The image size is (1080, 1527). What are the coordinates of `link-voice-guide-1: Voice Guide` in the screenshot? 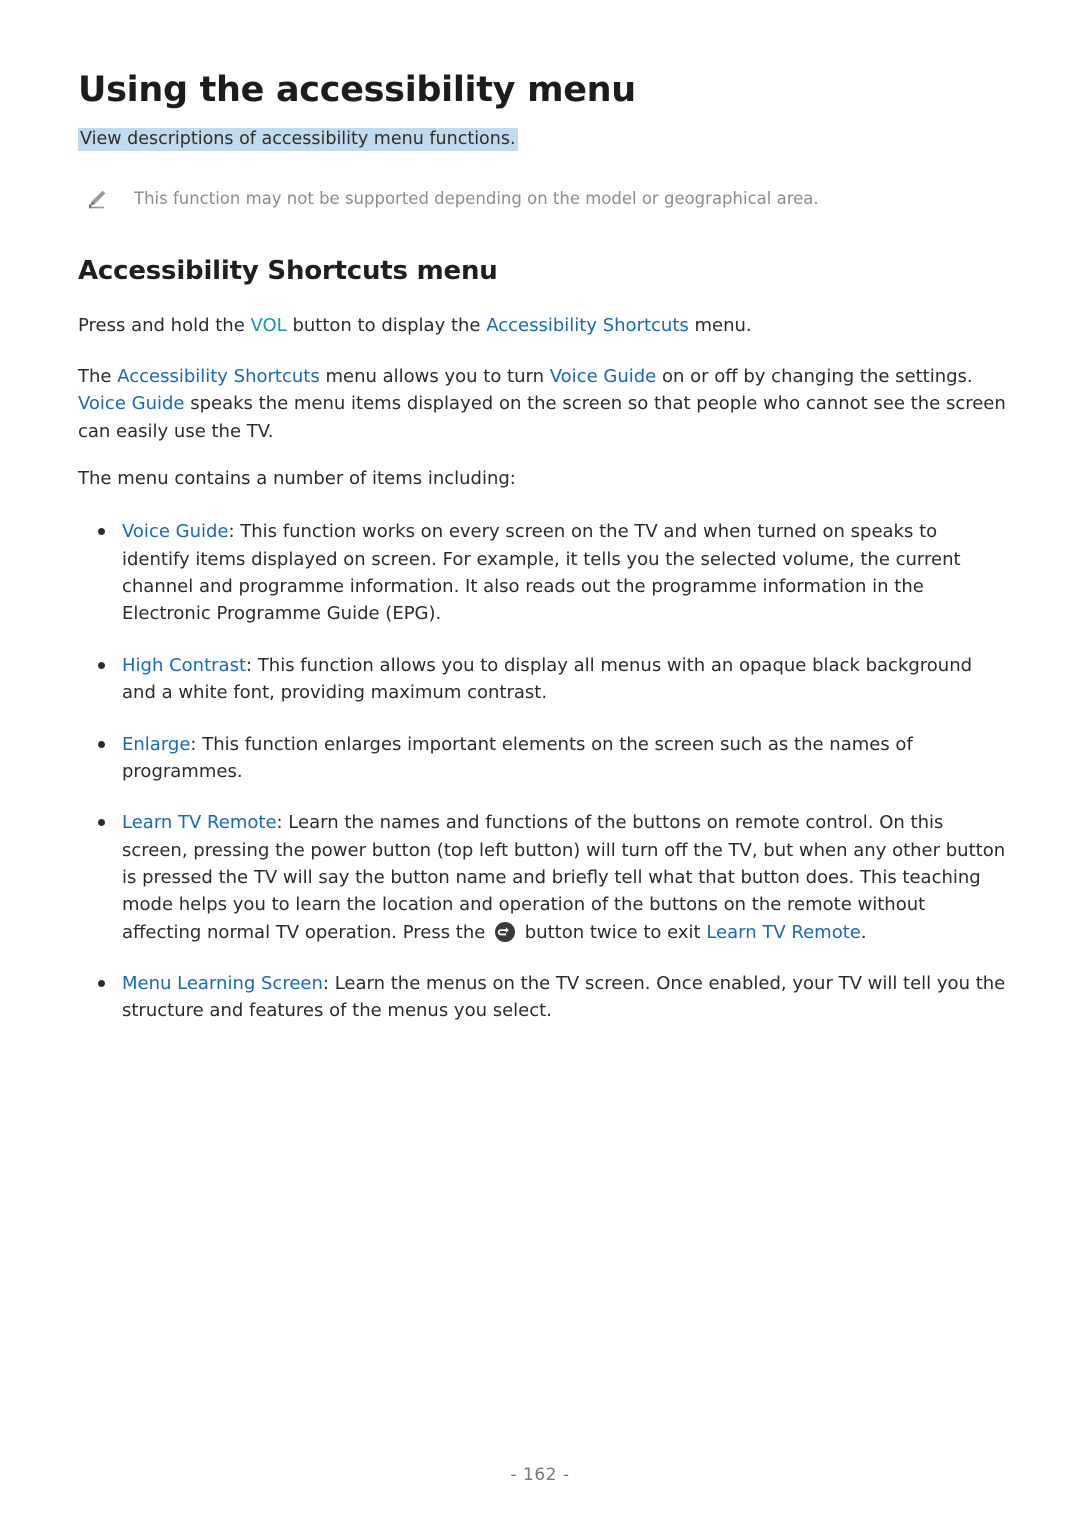 It's located at (603, 376).